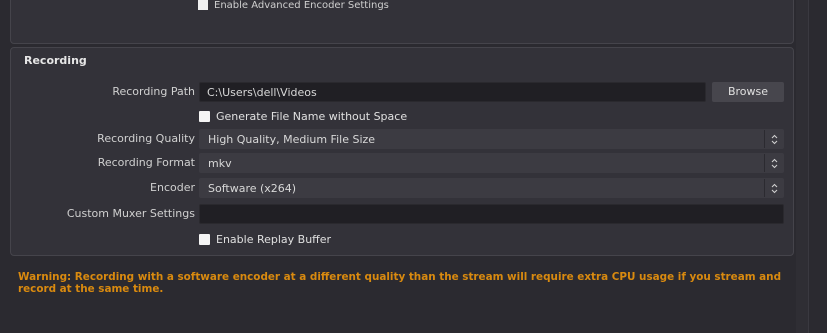 This screenshot has height=333, width=827. I want to click on recording-group-title: Recording, so click(55, 60).